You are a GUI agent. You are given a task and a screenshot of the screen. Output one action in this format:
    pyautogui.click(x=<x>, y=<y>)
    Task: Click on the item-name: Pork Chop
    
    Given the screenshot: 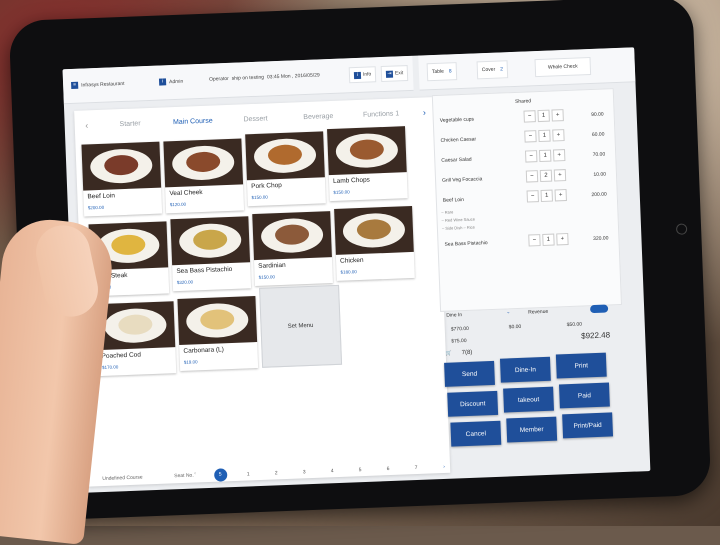 What is the action you would take?
    pyautogui.click(x=267, y=186)
    